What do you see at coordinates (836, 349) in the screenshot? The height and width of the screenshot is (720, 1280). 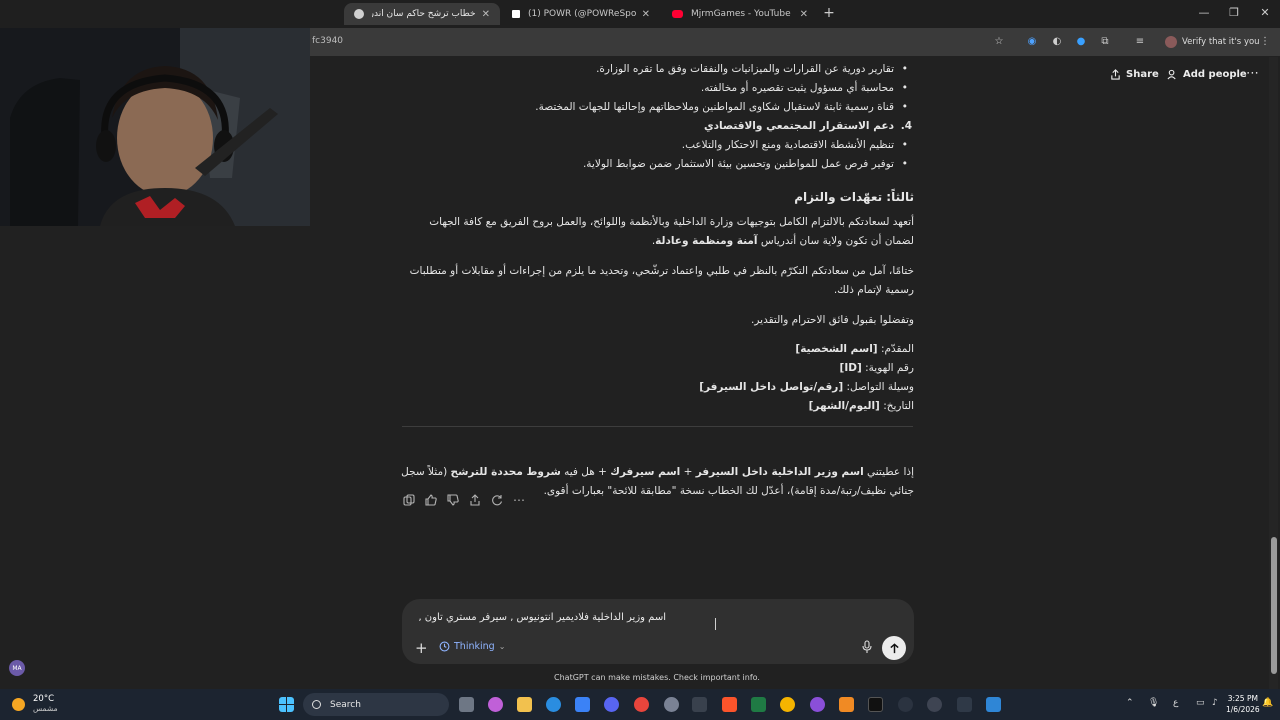 I see `sig-value: [اسم الشخصية]` at bounding box center [836, 349].